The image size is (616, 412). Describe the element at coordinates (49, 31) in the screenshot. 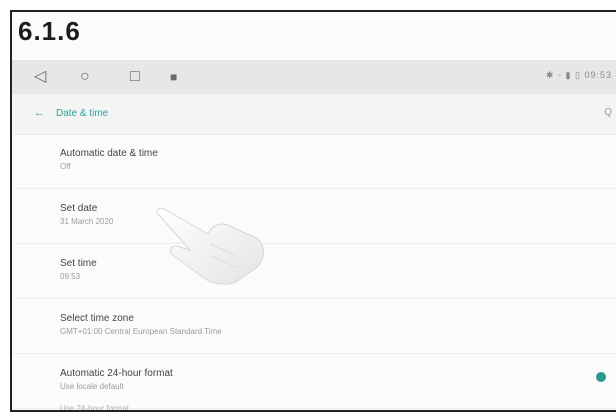

I see `step-label: 6.1.6` at that location.